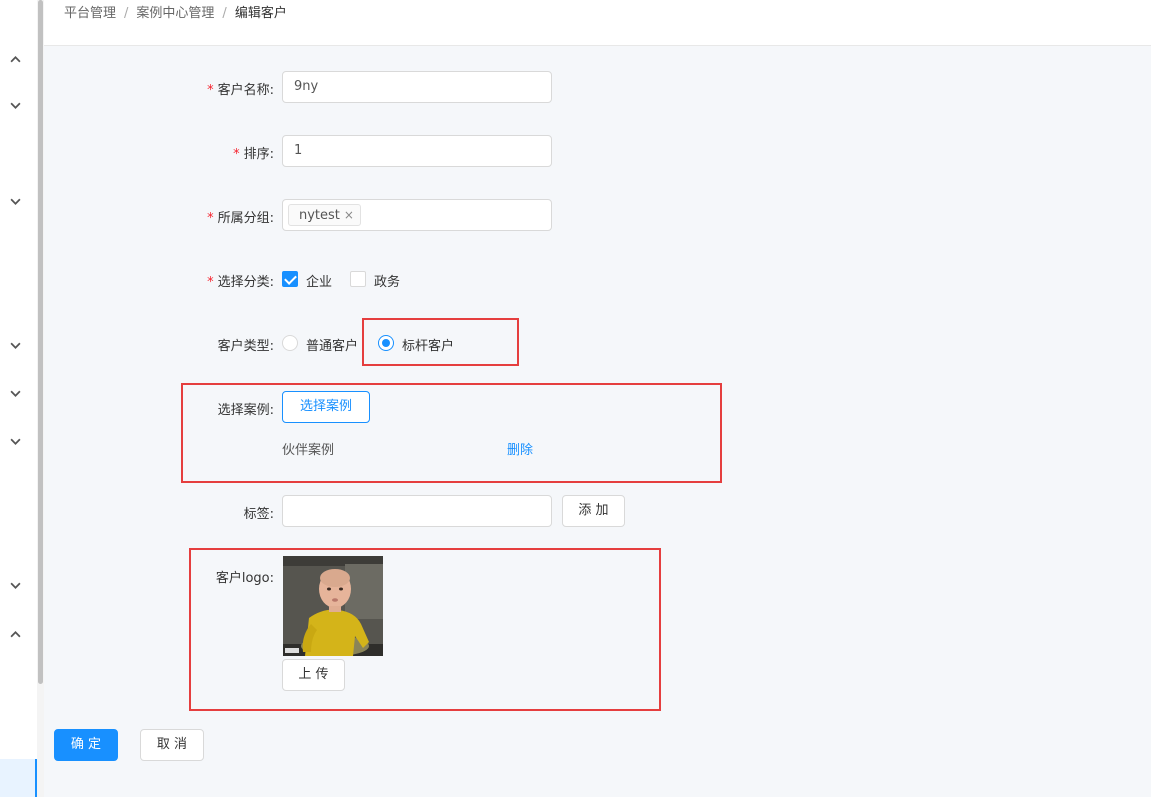  What do you see at coordinates (172, 745) in the screenshot?
I see `cancel-button: 取 消` at bounding box center [172, 745].